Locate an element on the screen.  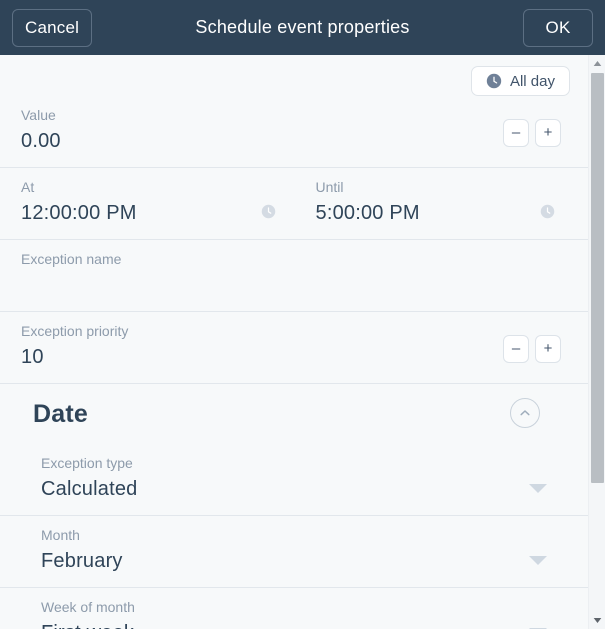
until-field: Until 5:00:00 PM is located at coordinates (440, 204).